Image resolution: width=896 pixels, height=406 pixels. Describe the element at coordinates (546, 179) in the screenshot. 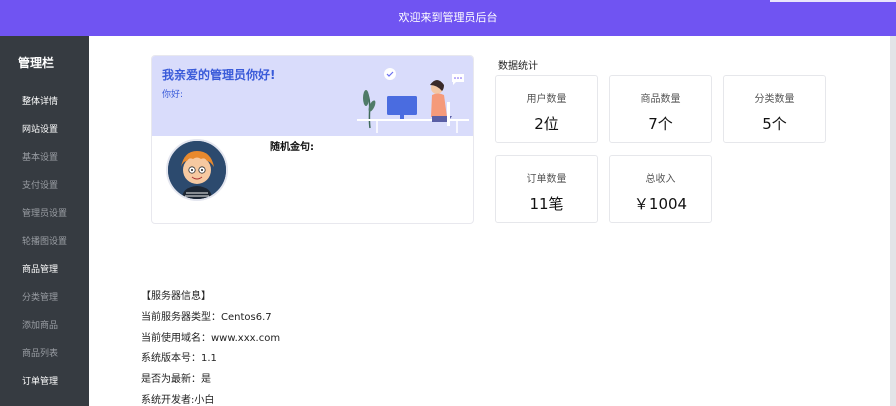

I see `stat-label: 订单数量` at that location.